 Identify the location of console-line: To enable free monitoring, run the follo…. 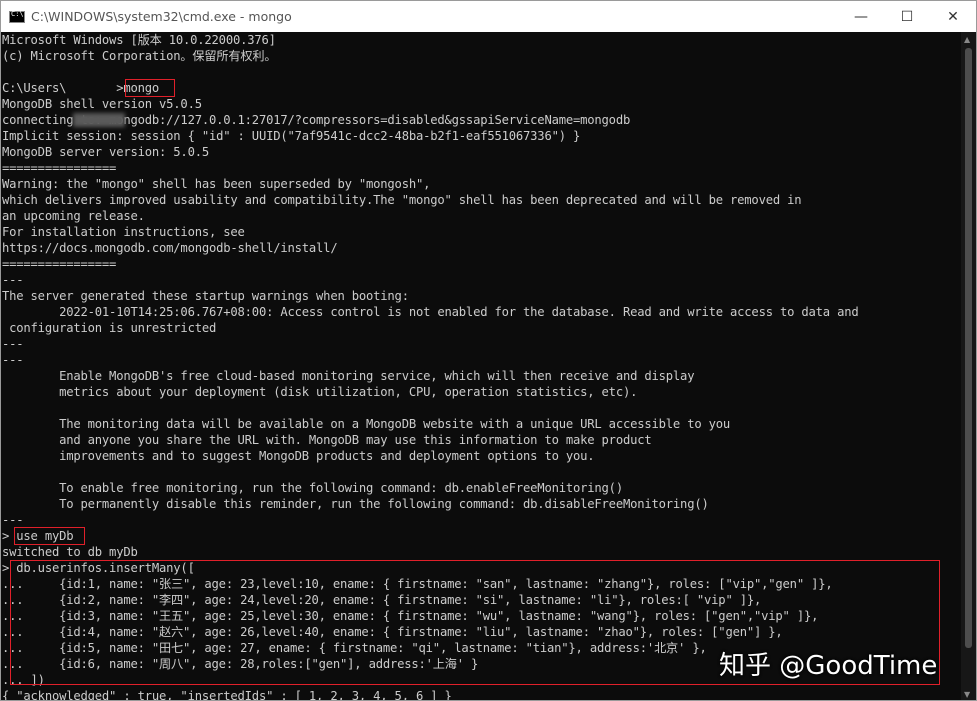
(312, 488).